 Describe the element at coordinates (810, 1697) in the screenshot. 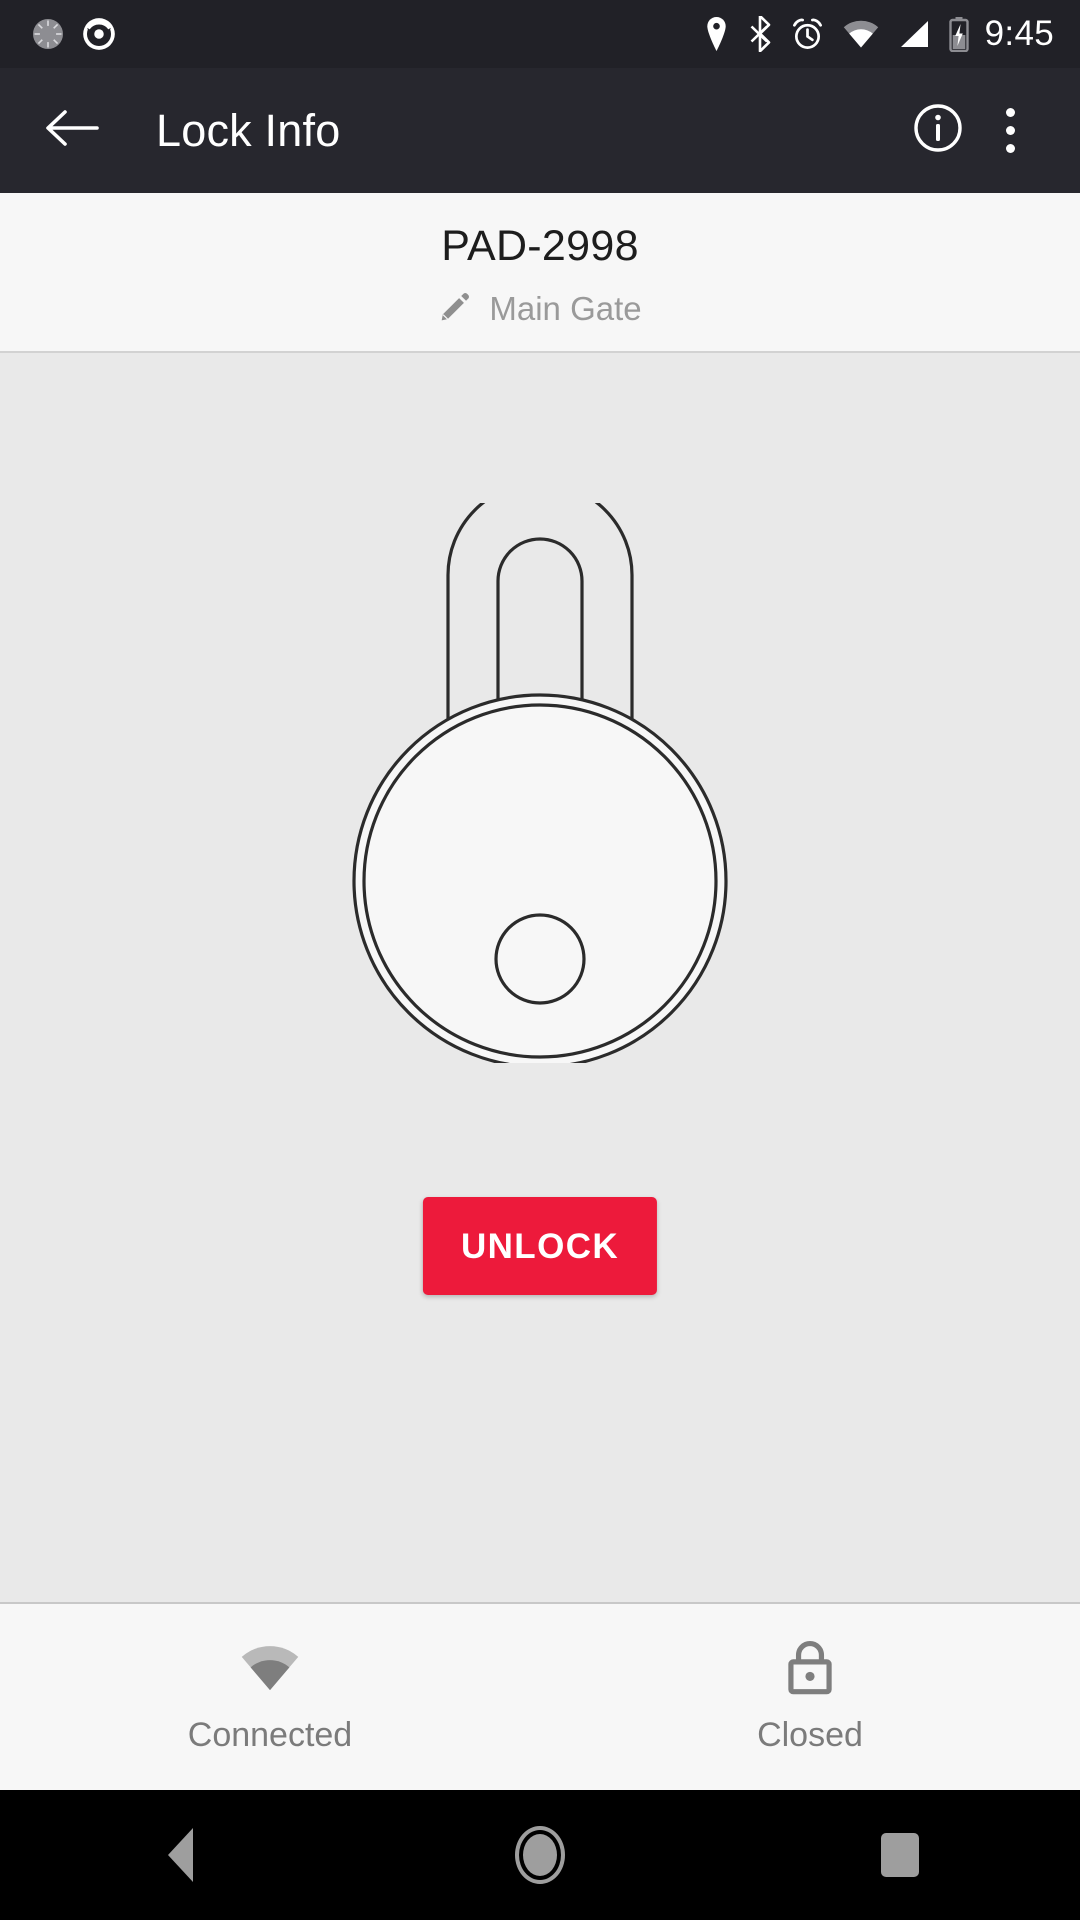

I see `lock-state-status: Closed` at that location.